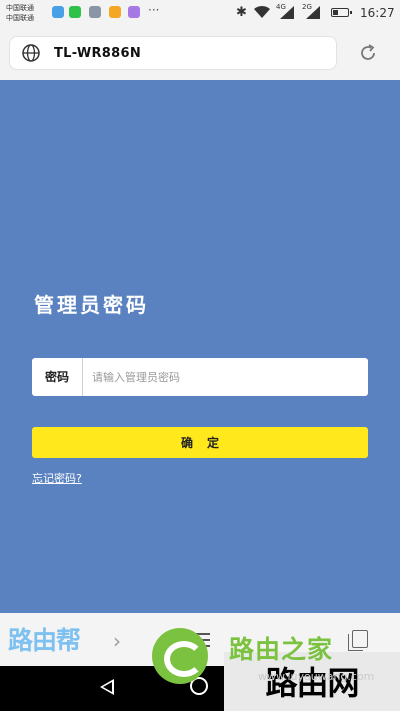 This screenshot has height=711, width=400. What do you see at coordinates (31, 53) in the screenshot?
I see `globe-icon` at bounding box center [31, 53].